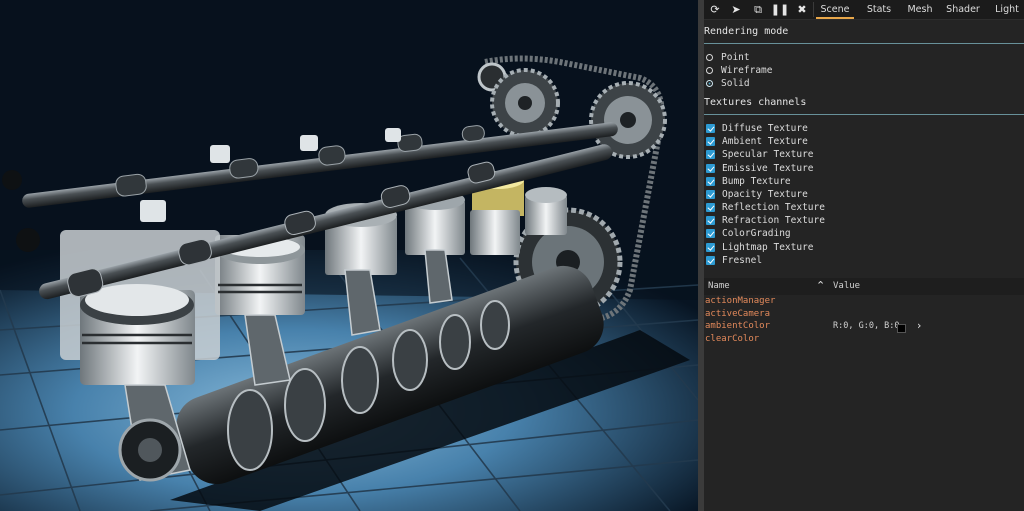 The width and height of the screenshot is (1024, 511). What do you see at coordinates (768, 168) in the screenshot?
I see `checkbox-label: Emissive Texture` at bounding box center [768, 168].